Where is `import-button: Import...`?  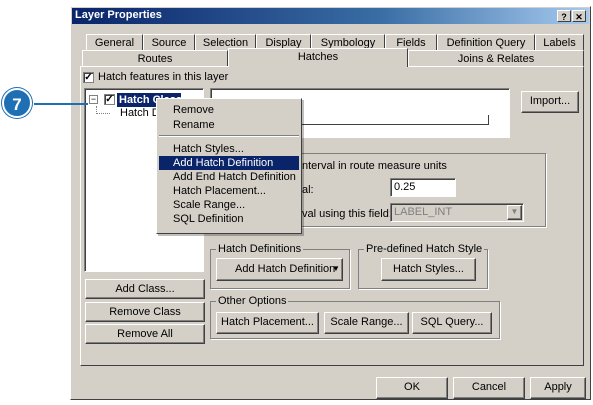 import-button: Import... is located at coordinates (550, 102).